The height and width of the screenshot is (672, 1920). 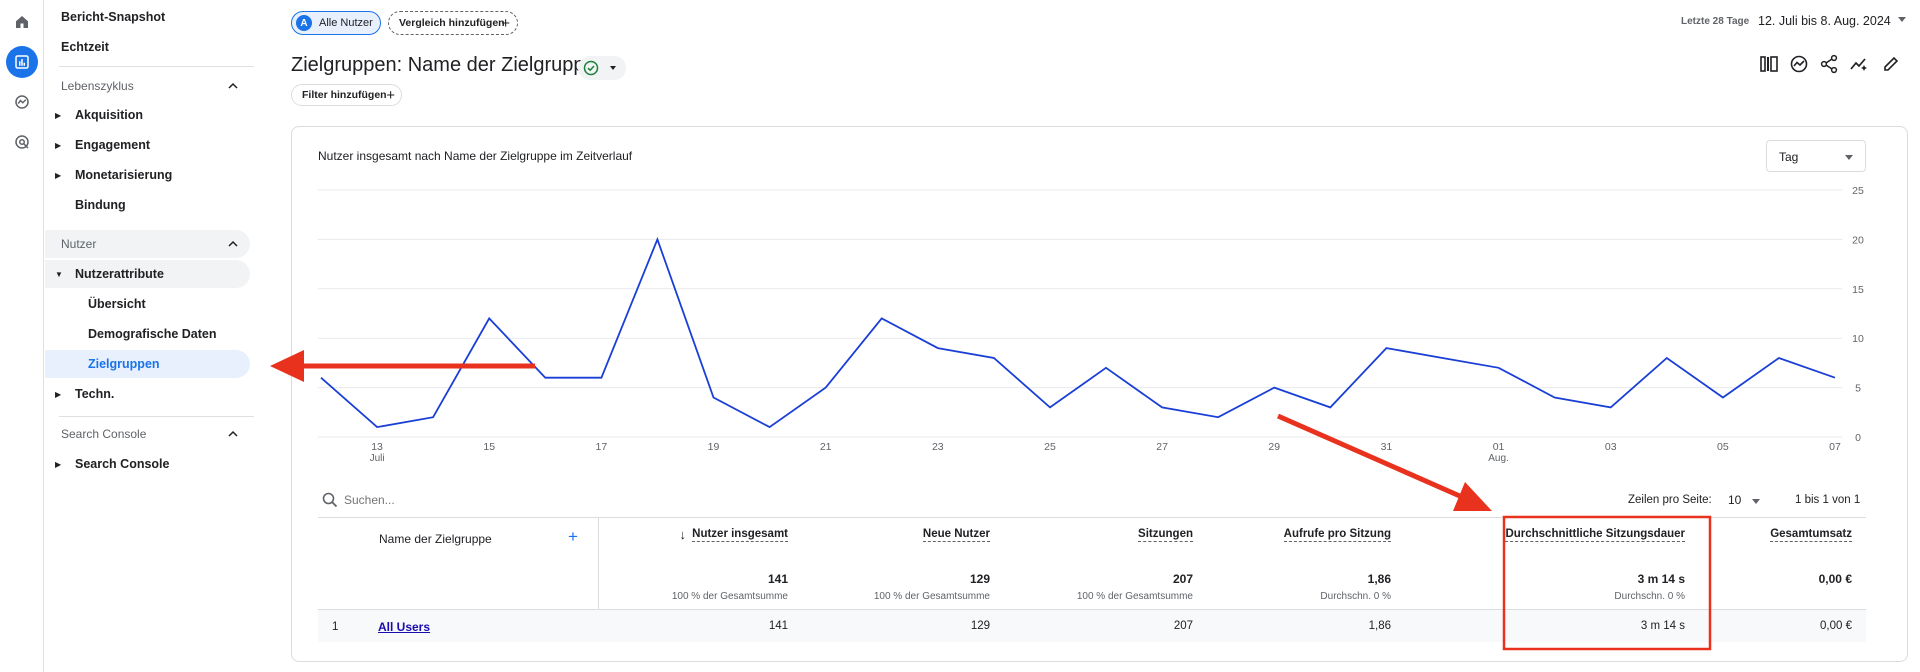 I want to click on arrow-left-annotation, so click(x=402, y=366).